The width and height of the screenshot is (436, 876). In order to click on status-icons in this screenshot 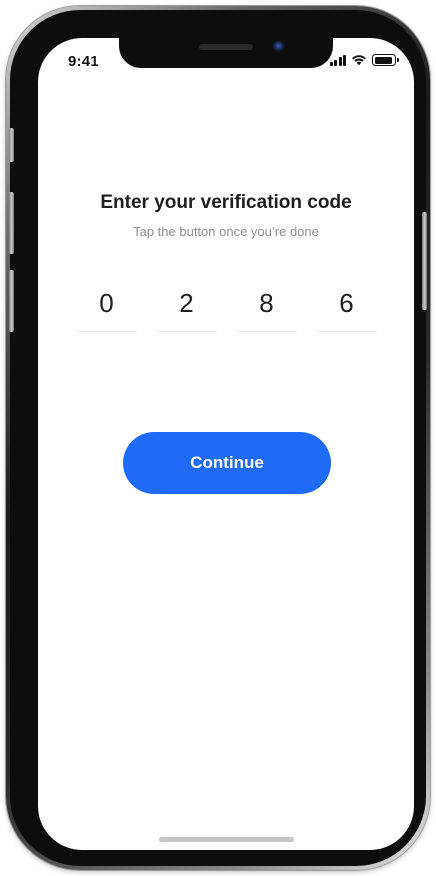, I will do `click(364, 60)`.